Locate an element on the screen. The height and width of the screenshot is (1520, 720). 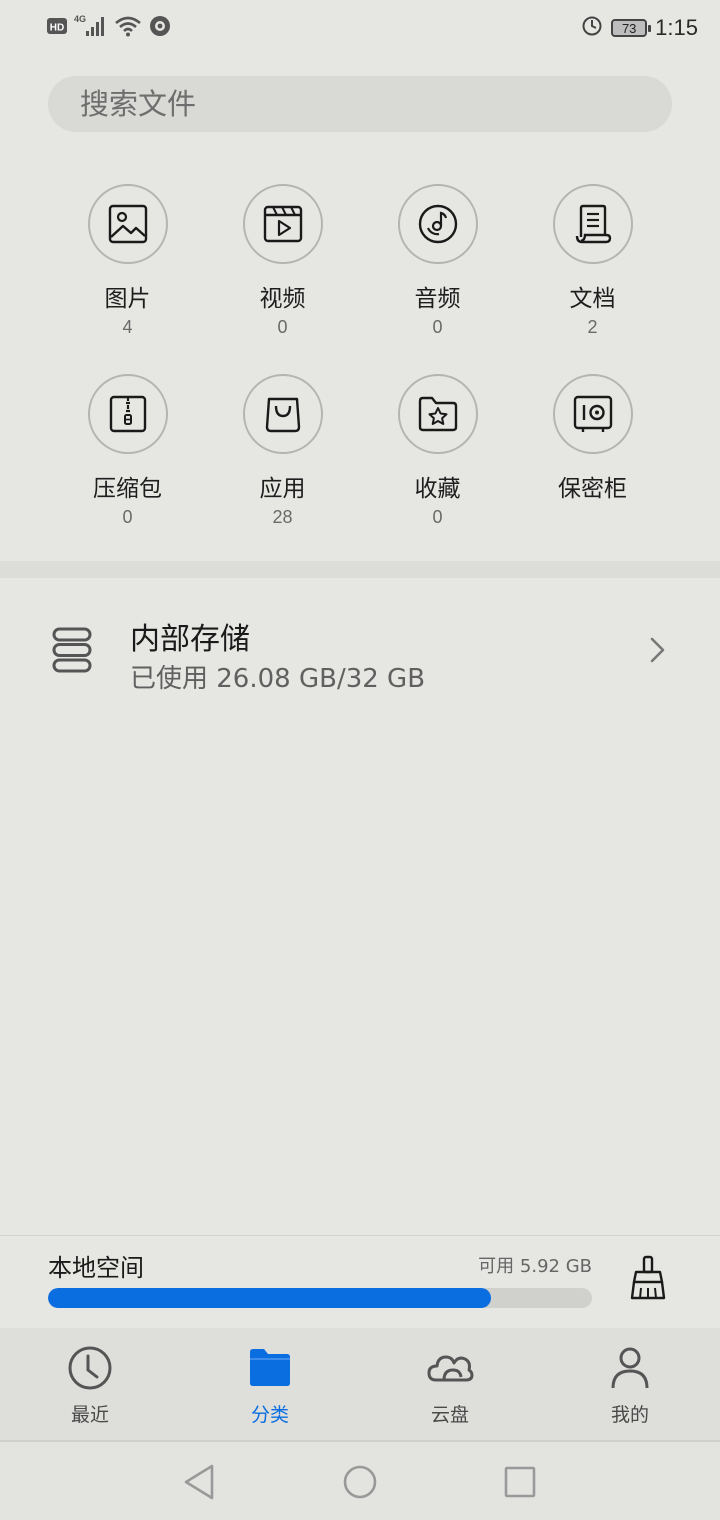
hd-icon: HD is located at coordinates (57, 28).